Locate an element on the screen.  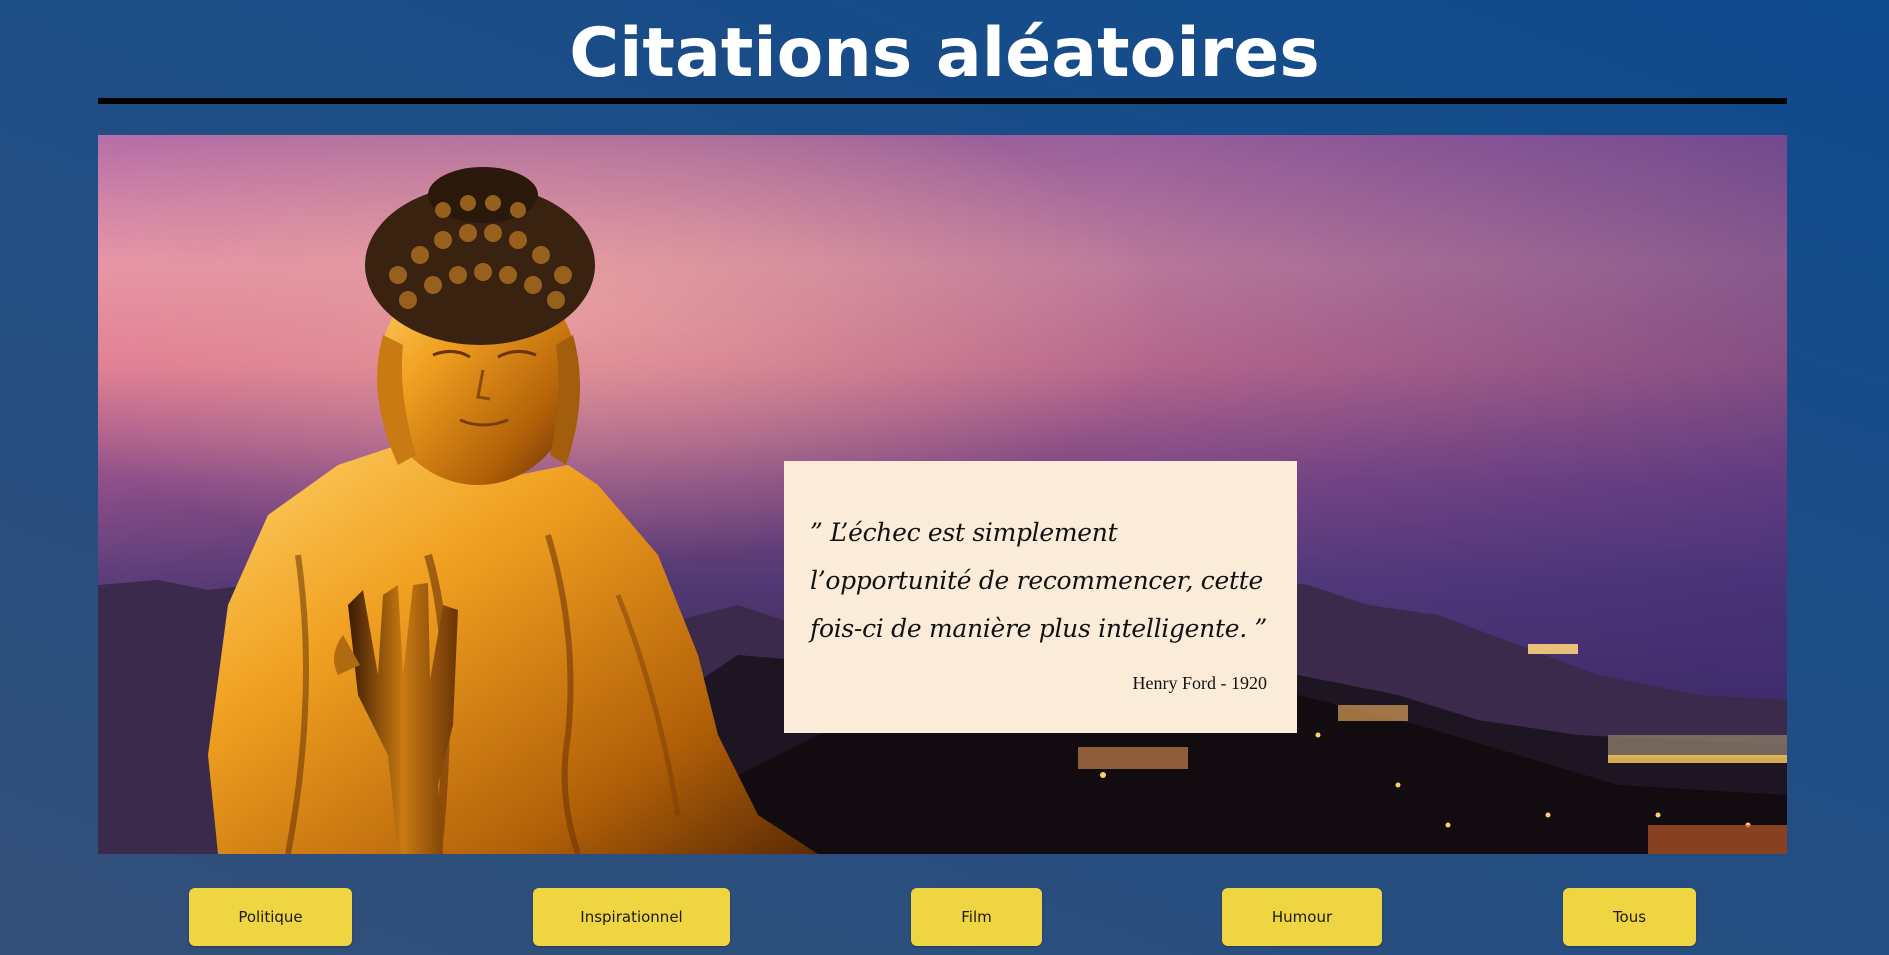
quote-author: Henry Ford - 1920 is located at coordinates (1199, 683).